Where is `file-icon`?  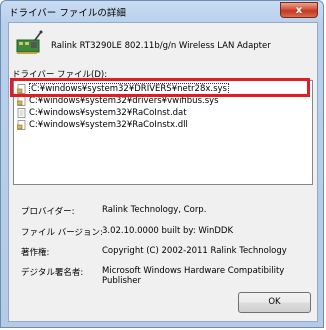
file-icon is located at coordinates (21, 113).